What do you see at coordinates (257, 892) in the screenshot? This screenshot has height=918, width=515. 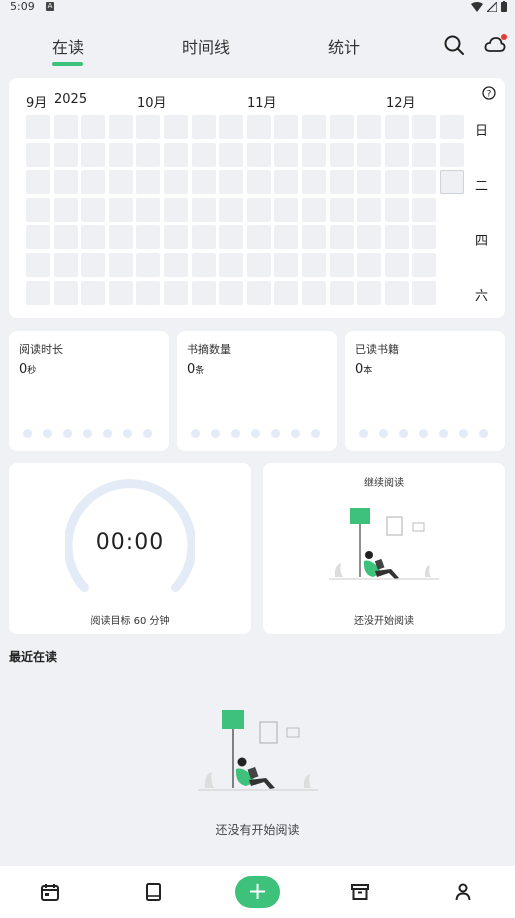 I see `add-book-button: +` at bounding box center [257, 892].